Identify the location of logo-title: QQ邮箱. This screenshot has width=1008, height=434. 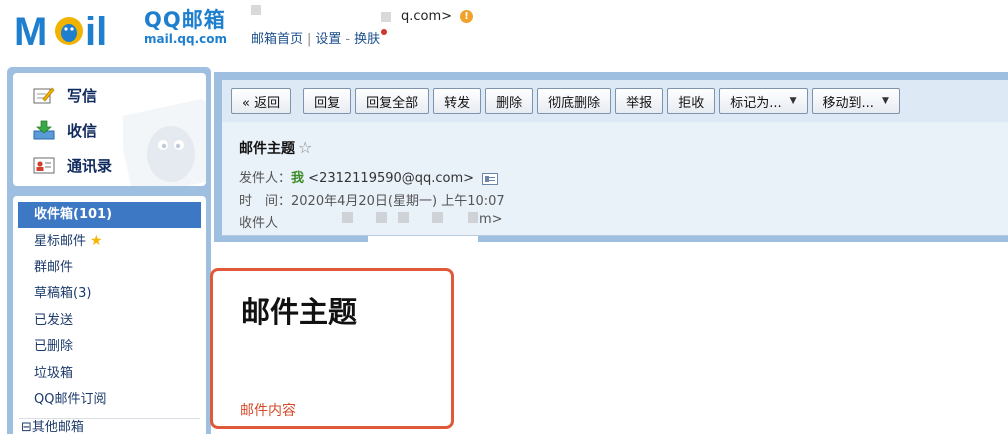
(185, 20).